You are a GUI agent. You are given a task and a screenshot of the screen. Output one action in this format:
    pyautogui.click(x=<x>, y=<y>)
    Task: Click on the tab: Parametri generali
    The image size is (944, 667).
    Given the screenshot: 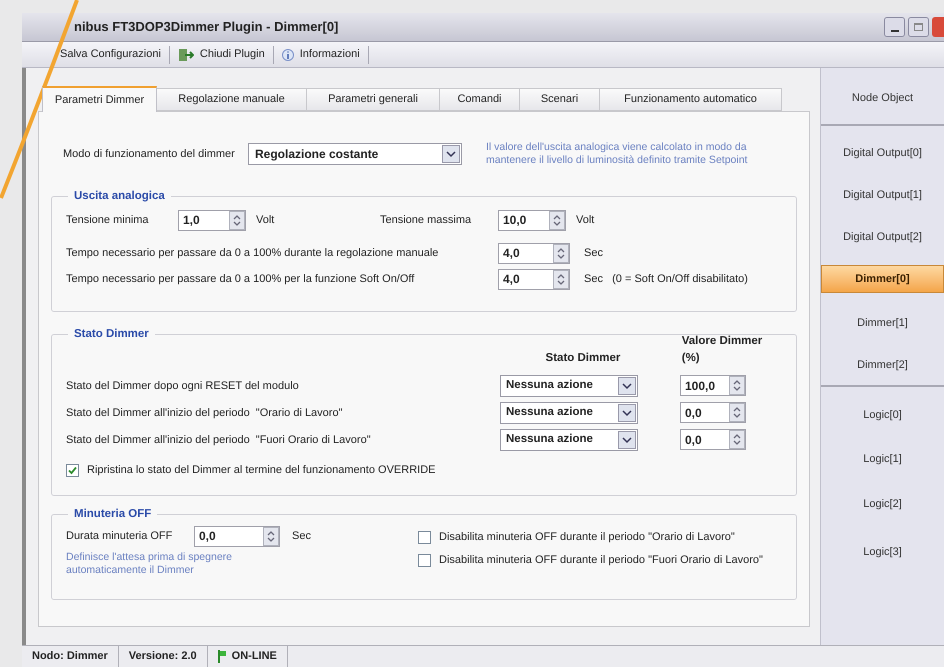 What is the action you would take?
    pyautogui.click(x=373, y=99)
    